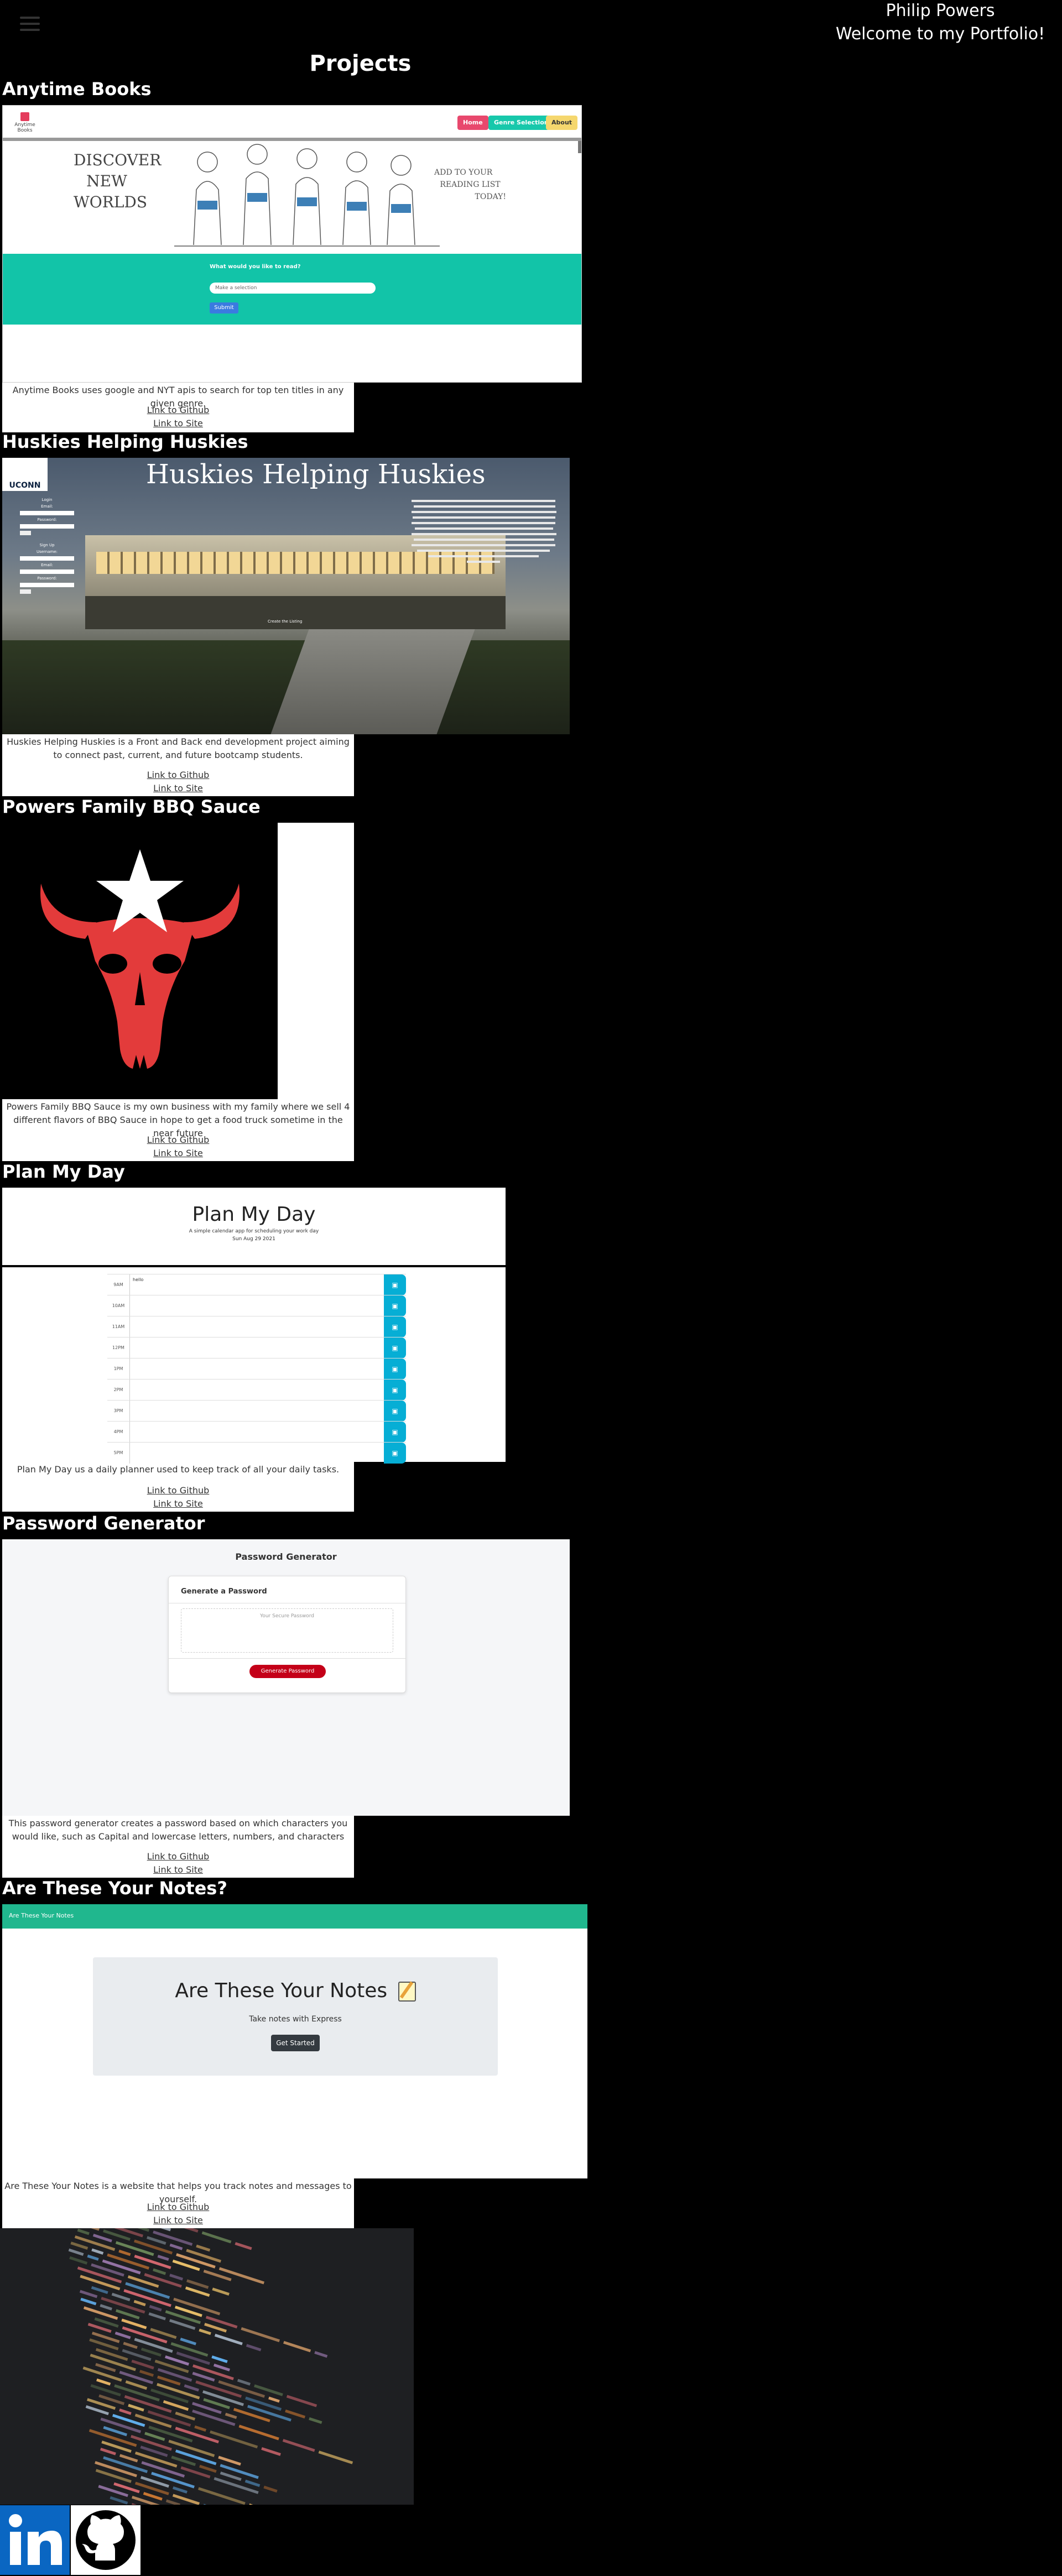 The height and width of the screenshot is (2576, 1062). I want to click on pmd-time-block: 12PM ▣, so click(256, 1347).